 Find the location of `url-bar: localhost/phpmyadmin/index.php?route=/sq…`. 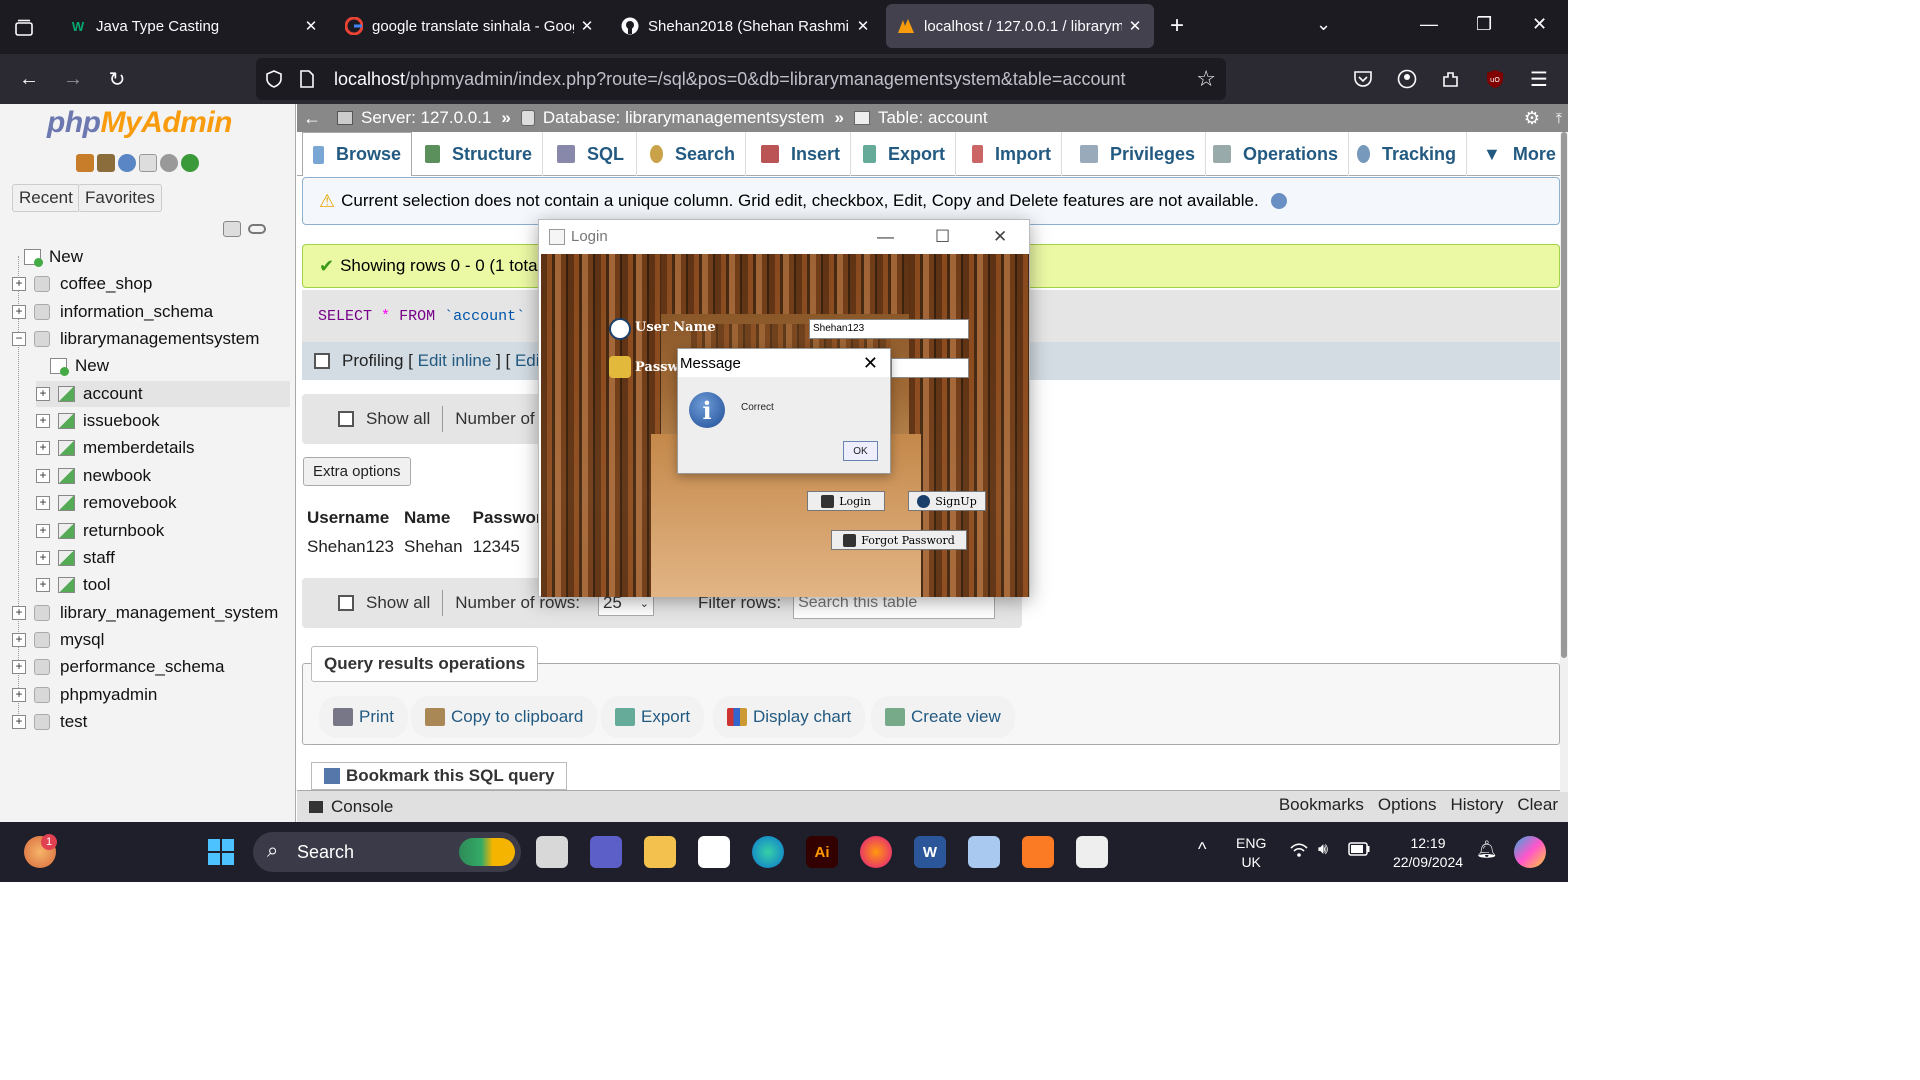

url-bar: localhost/phpmyadmin/index.php?route=/sq… is located at coordinates (741, 79).